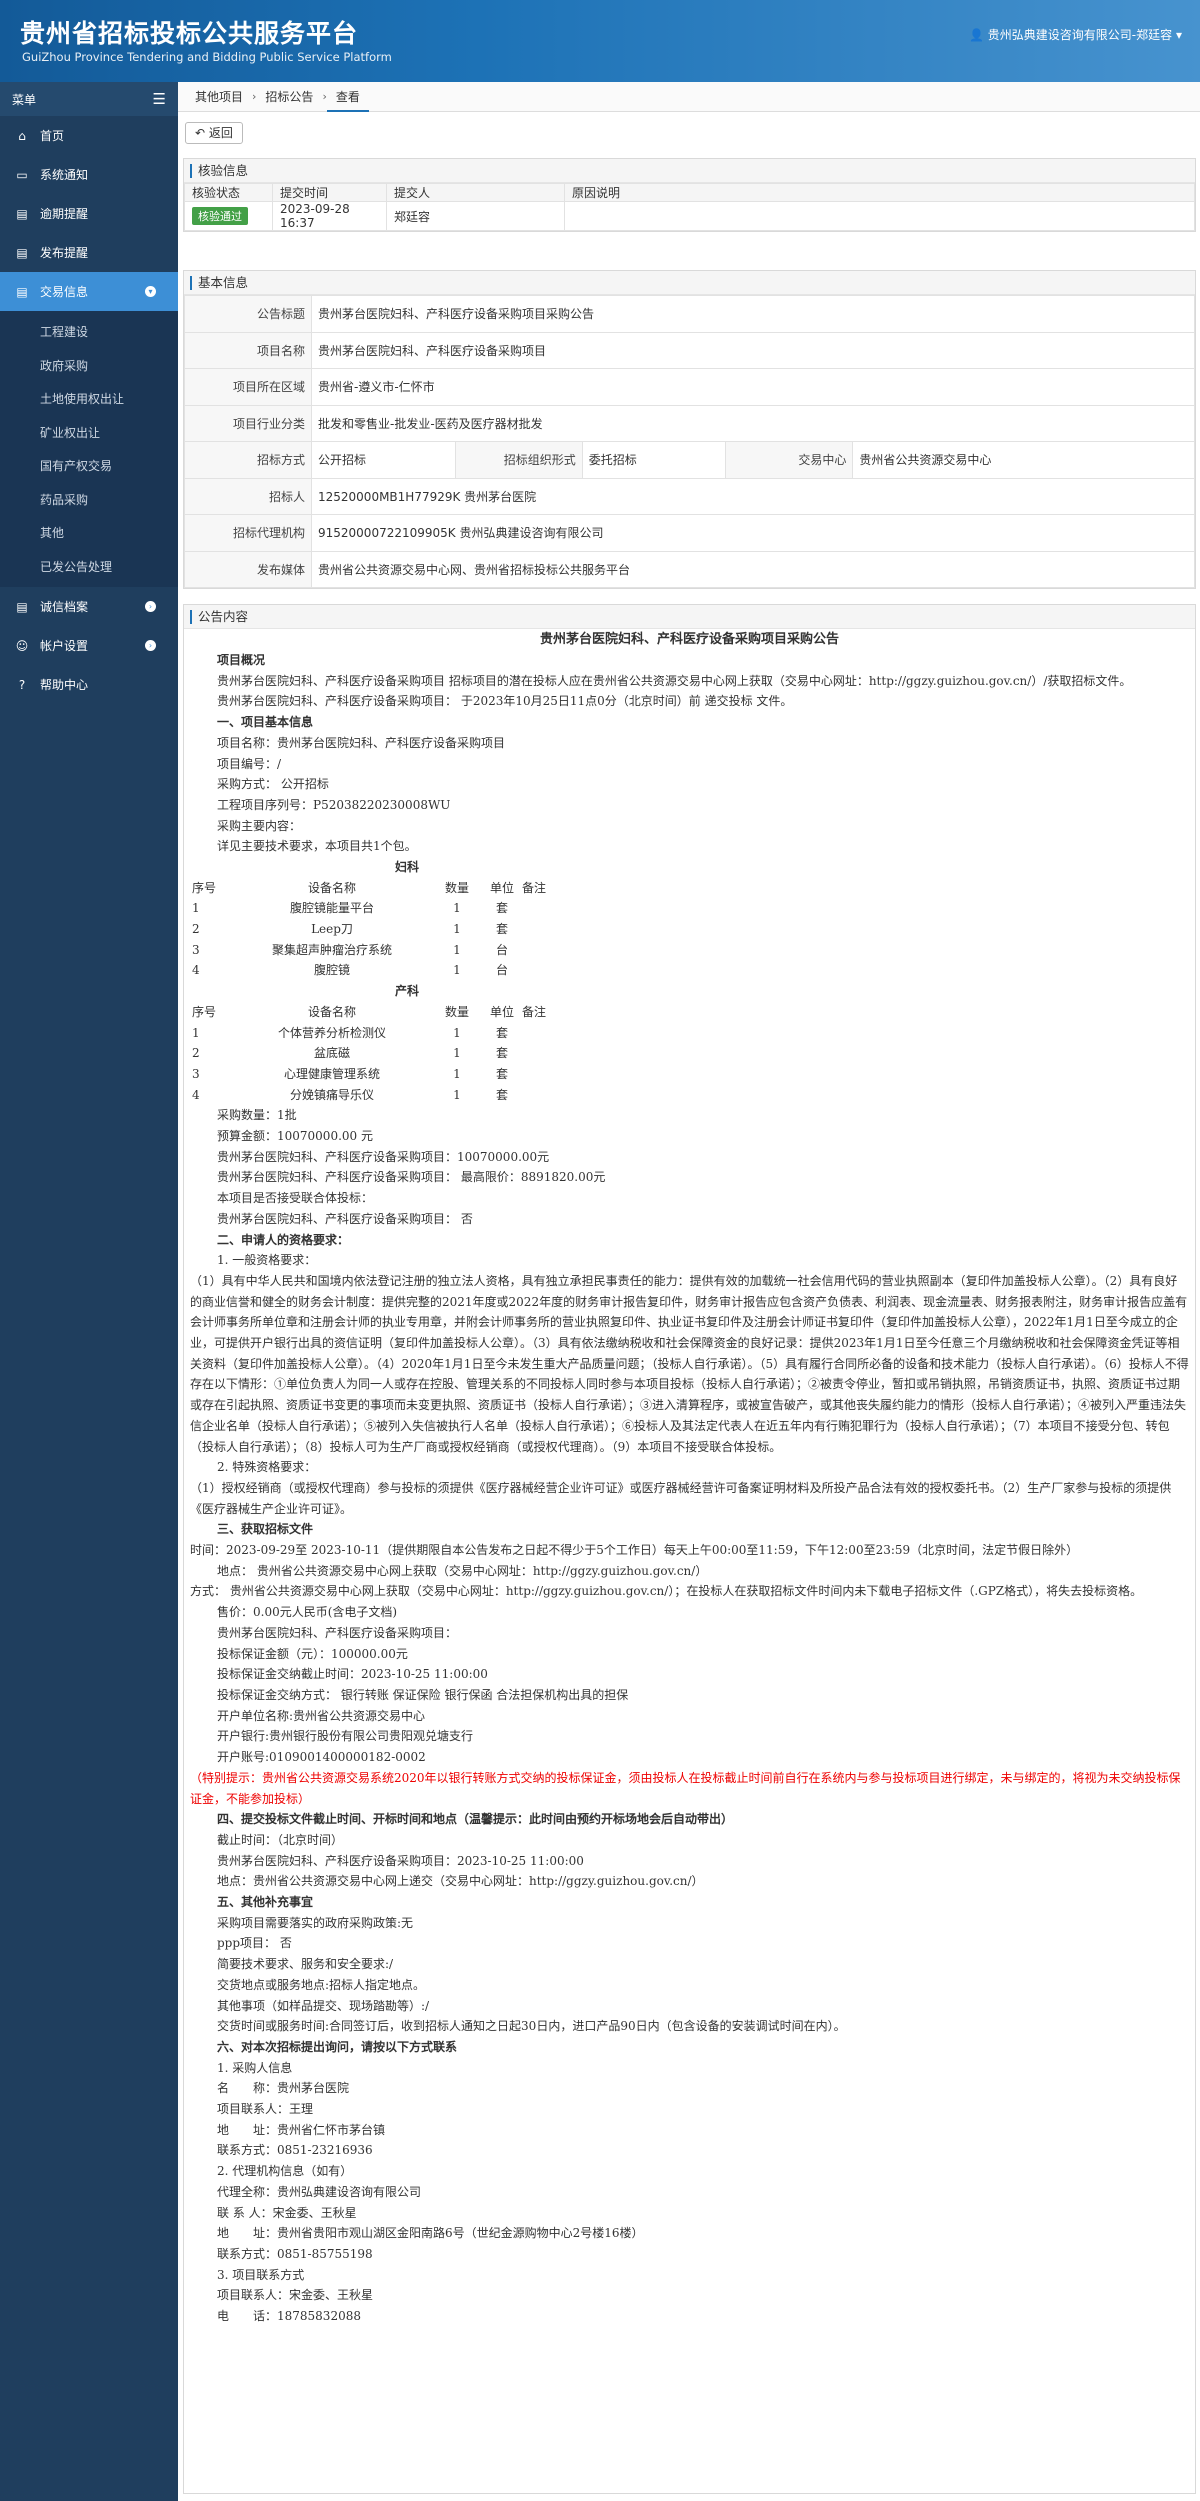 The image size is (1200, 2501). What do you see at coordinates (689, 350) in the screenshot?
I see `info-row: 项目名称 贵州茅台医院妇科、产科医疗设备采购项目` at bounding box center [689, 350].